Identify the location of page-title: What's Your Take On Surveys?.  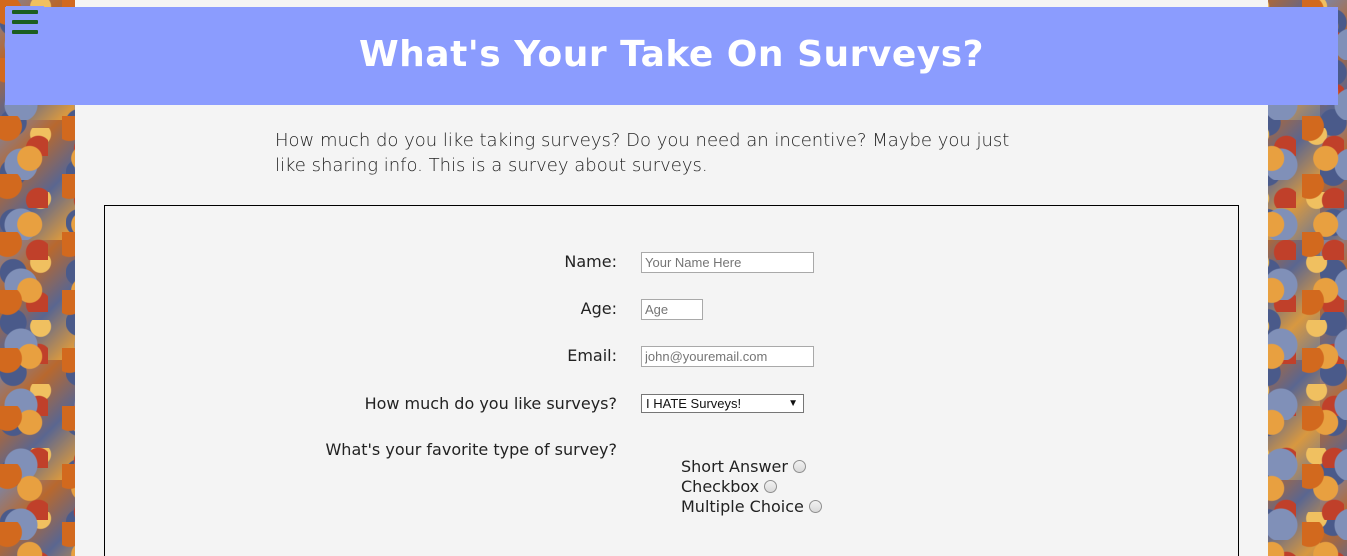
(671, 54).